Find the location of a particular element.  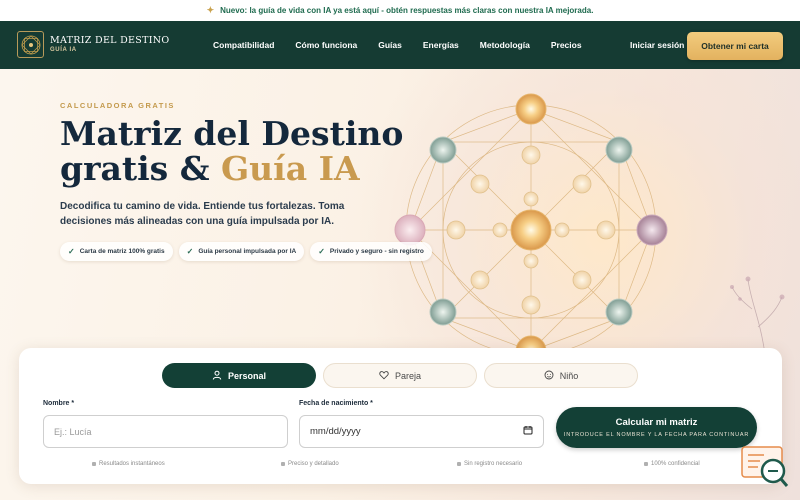

nav-link-metodologia: Metodología is located at coordinates (505, 45).